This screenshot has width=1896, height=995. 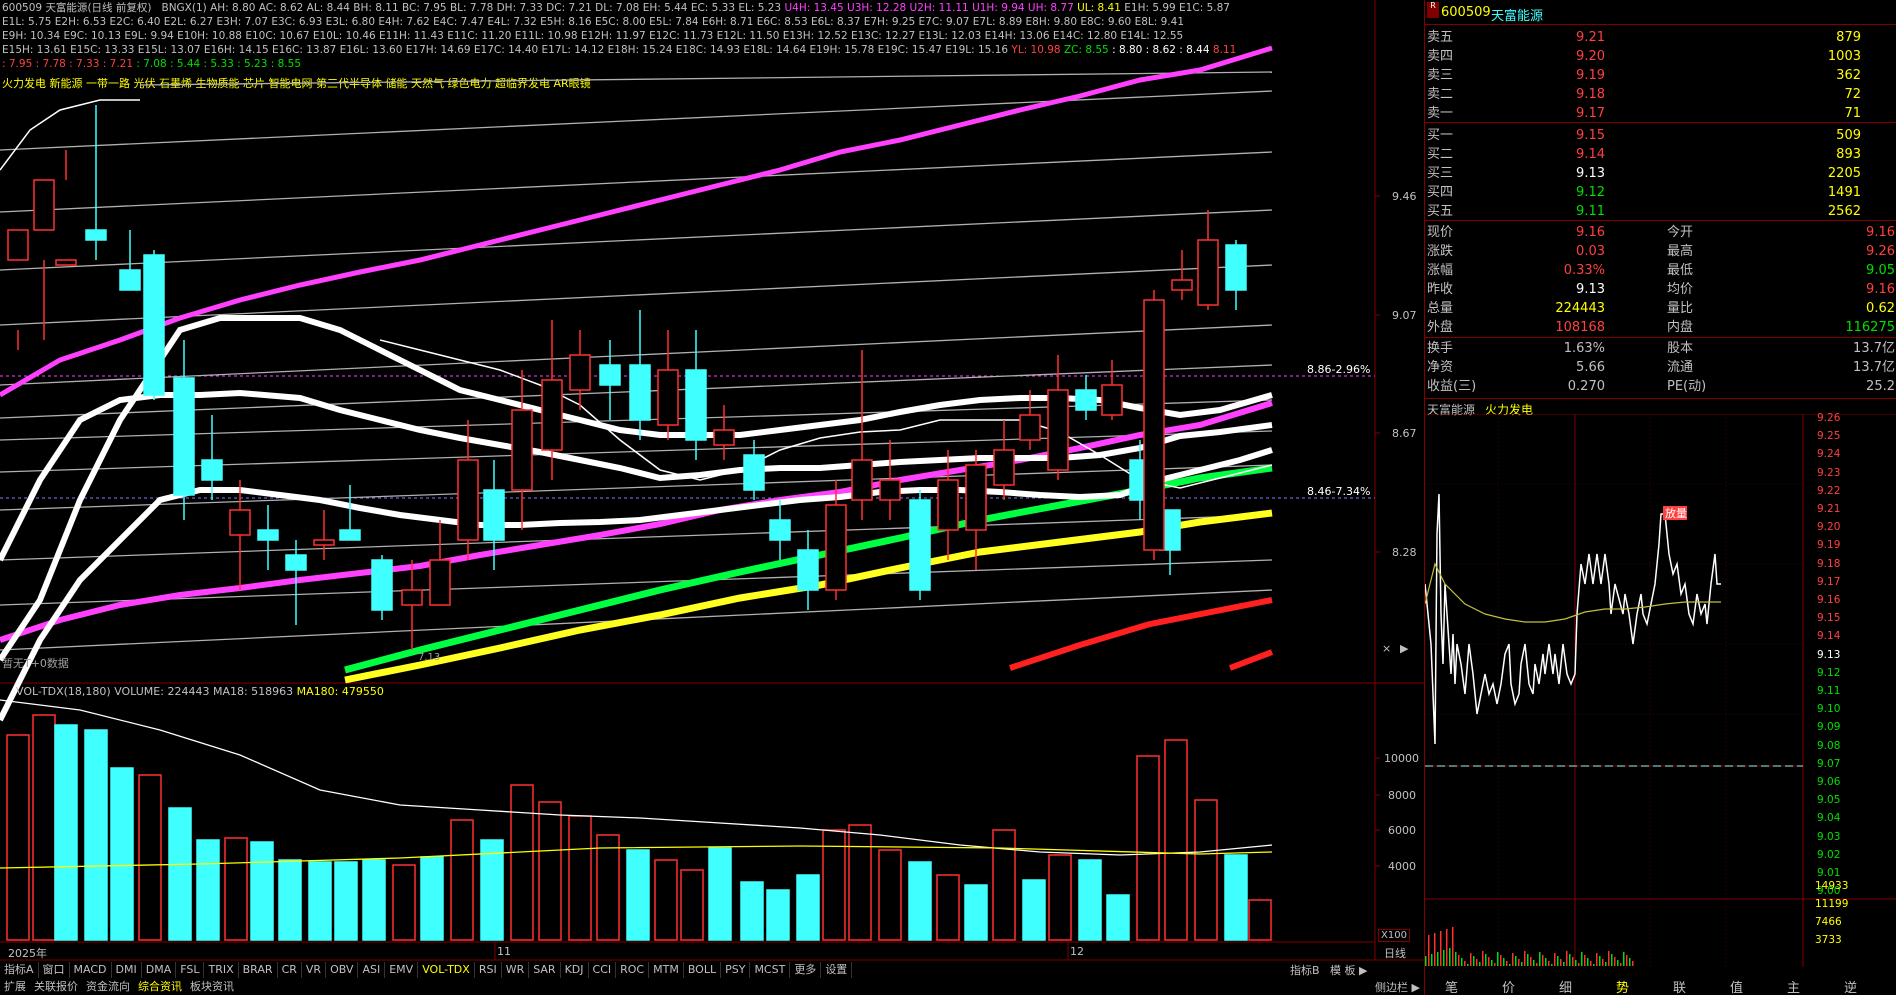 What do you see at coordinates (19, 970) in the screenshot?
I see `indicator-tab: 指标A` at bounding box center [19, 970].